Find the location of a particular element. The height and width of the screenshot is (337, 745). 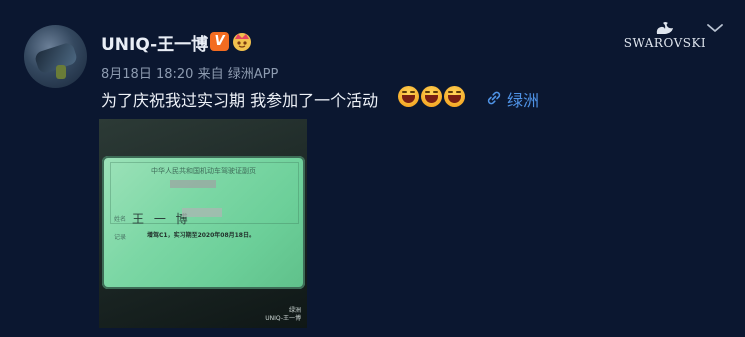

post-meta: 8月18日 18:20 来自 绿洲APP is located at coordinates (189, 72).